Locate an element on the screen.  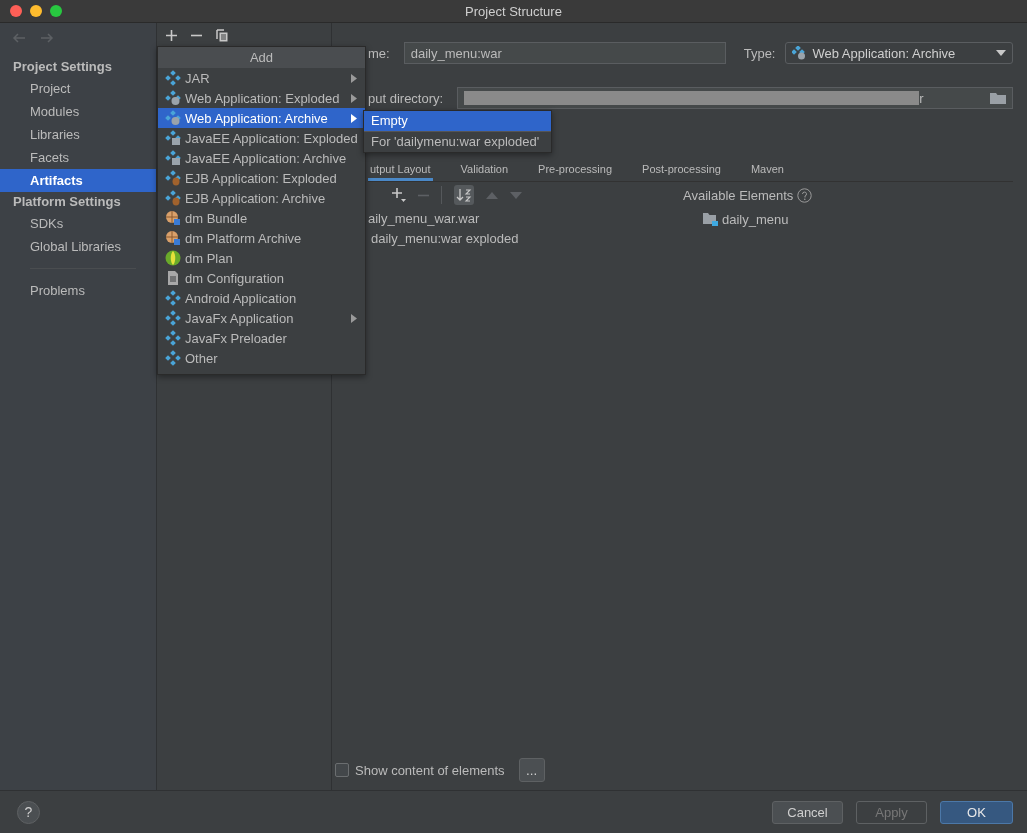
minimize-icon is located at coordinates (36, 11).